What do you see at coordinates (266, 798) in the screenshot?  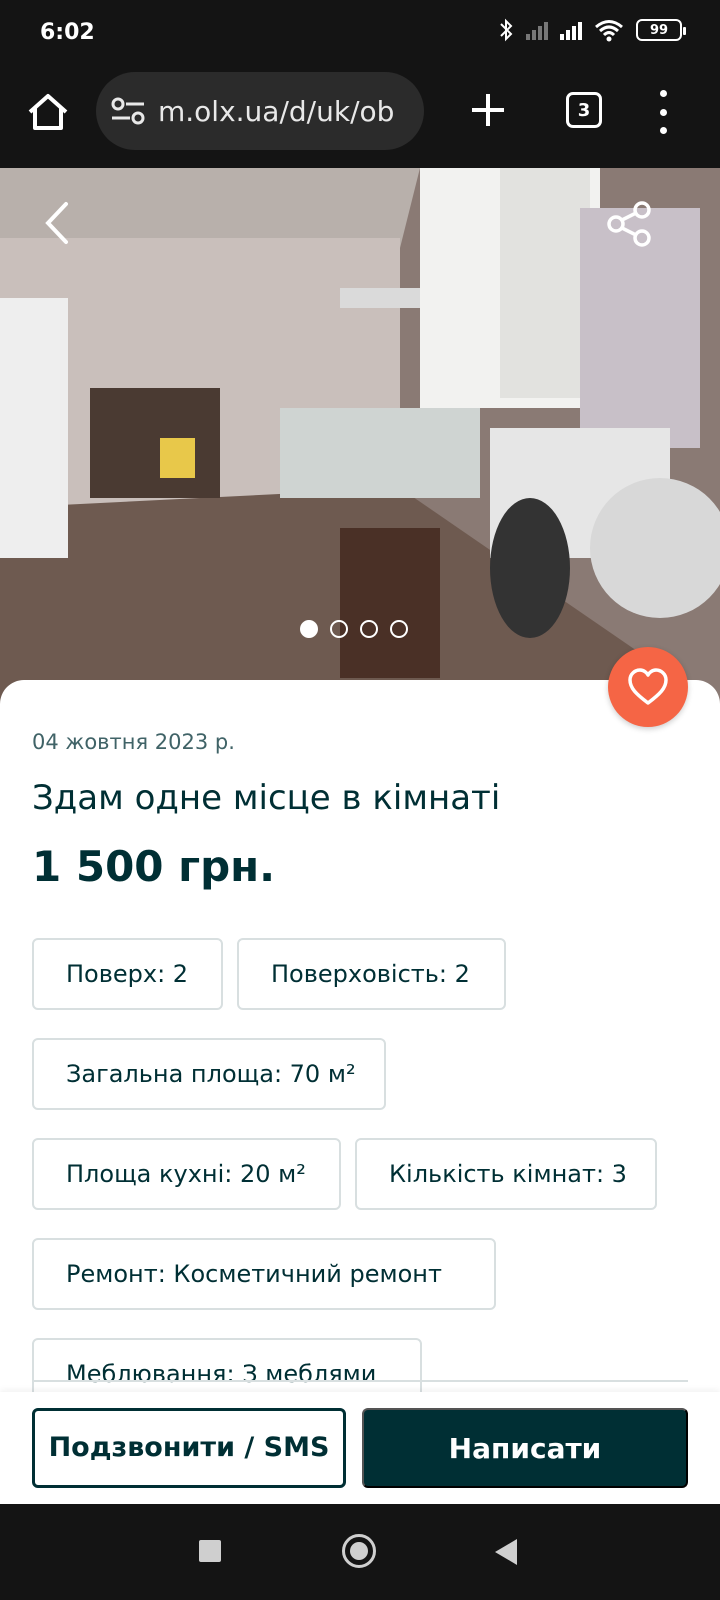 I see `listing-title: Здам одне місце в кімнаті` at bounding box center [266, 798].